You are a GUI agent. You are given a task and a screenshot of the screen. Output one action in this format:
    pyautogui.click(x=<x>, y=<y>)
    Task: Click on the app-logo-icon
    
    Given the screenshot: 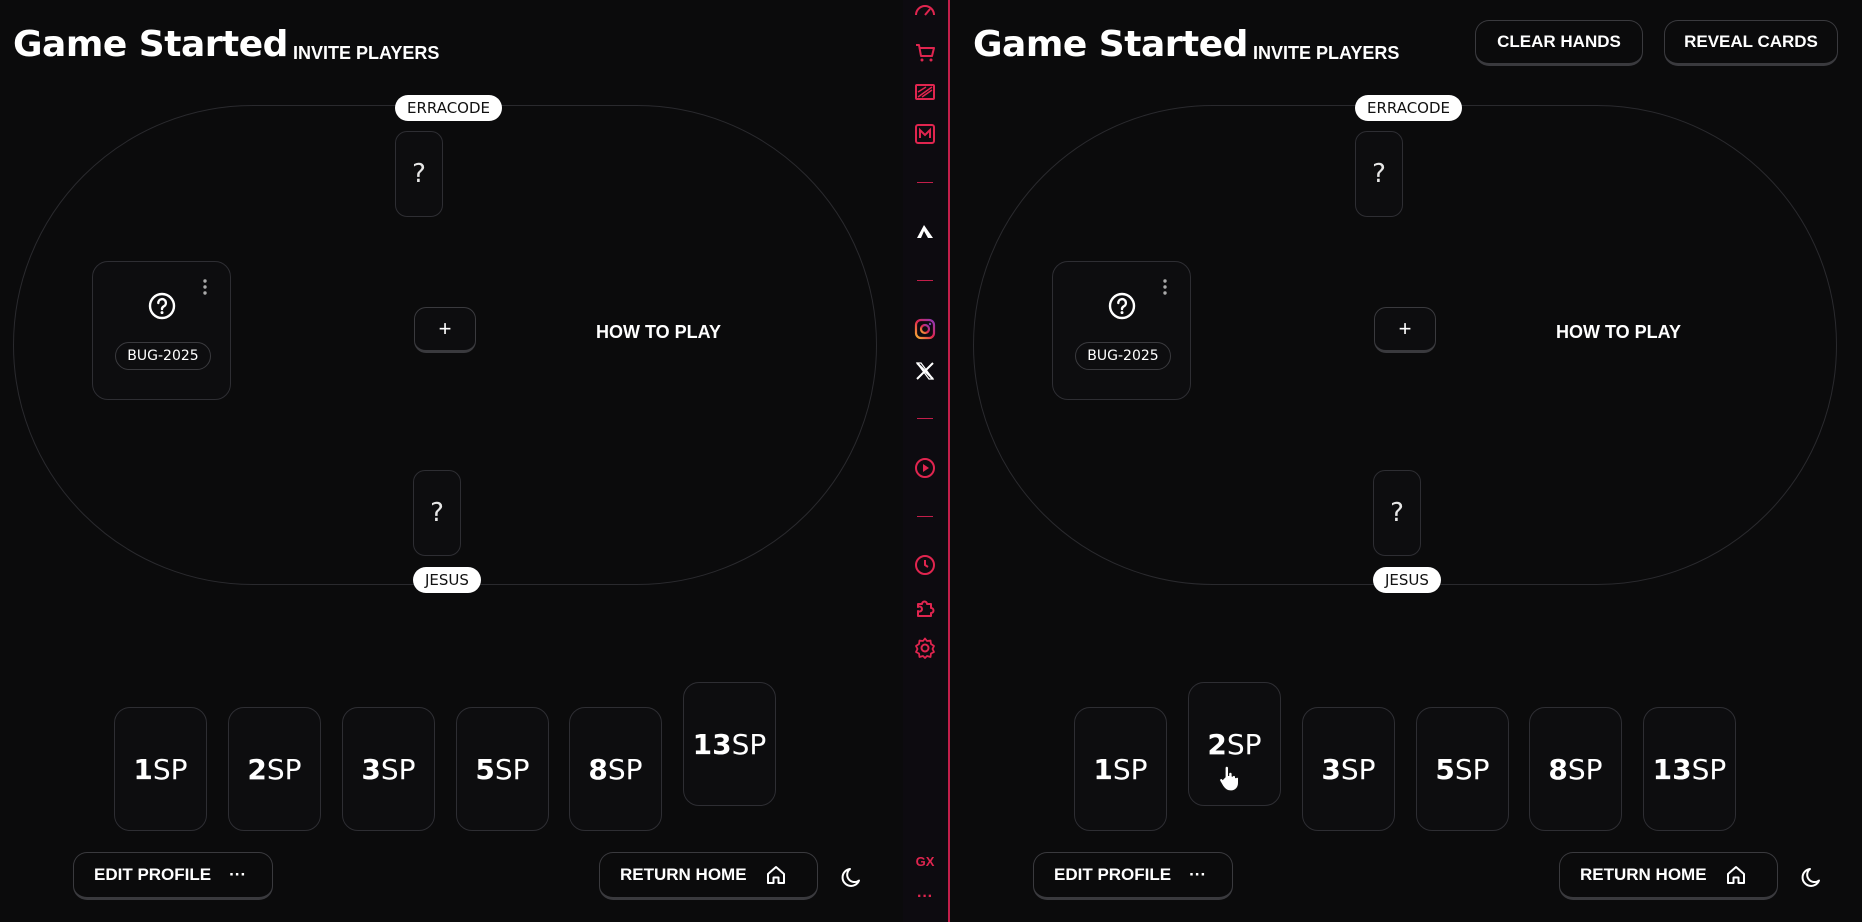 What is the action you would take?
    pyautogui.click(x=925, y=232)
    